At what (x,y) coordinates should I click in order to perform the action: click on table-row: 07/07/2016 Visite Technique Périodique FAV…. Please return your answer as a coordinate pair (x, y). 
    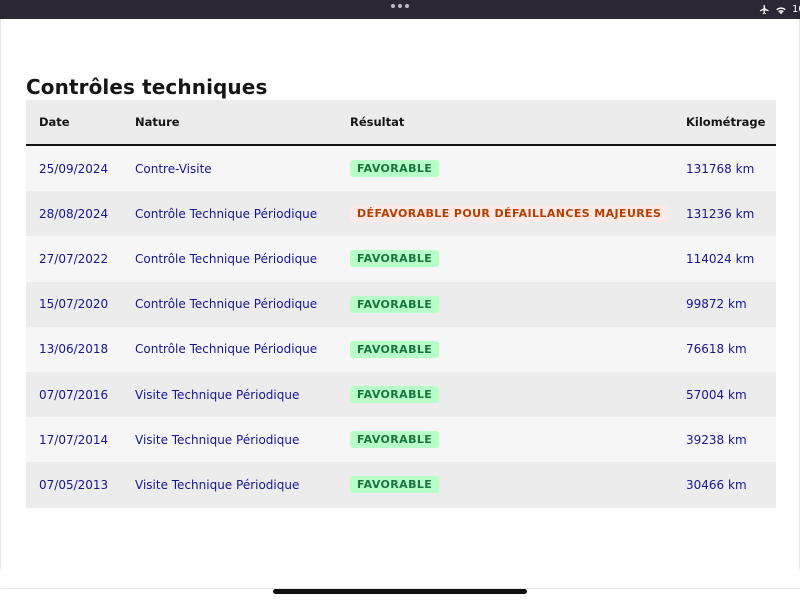
    Looking at the image, I should click on (401, 394).